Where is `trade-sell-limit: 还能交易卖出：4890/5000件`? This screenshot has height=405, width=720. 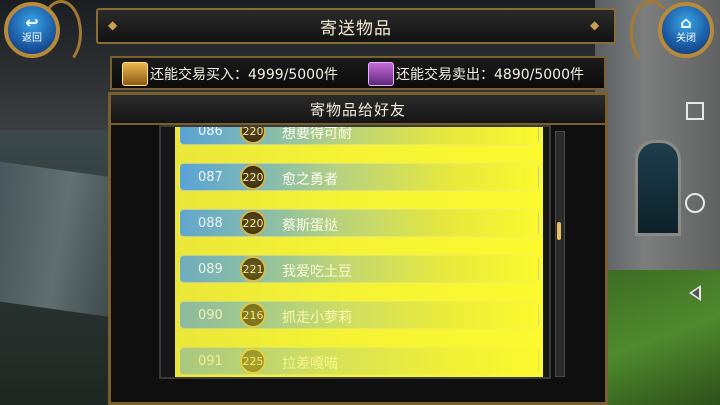 trade-sell-limit: 还能交易卖出：4890/5000件 is located at coordinates (476, 74).